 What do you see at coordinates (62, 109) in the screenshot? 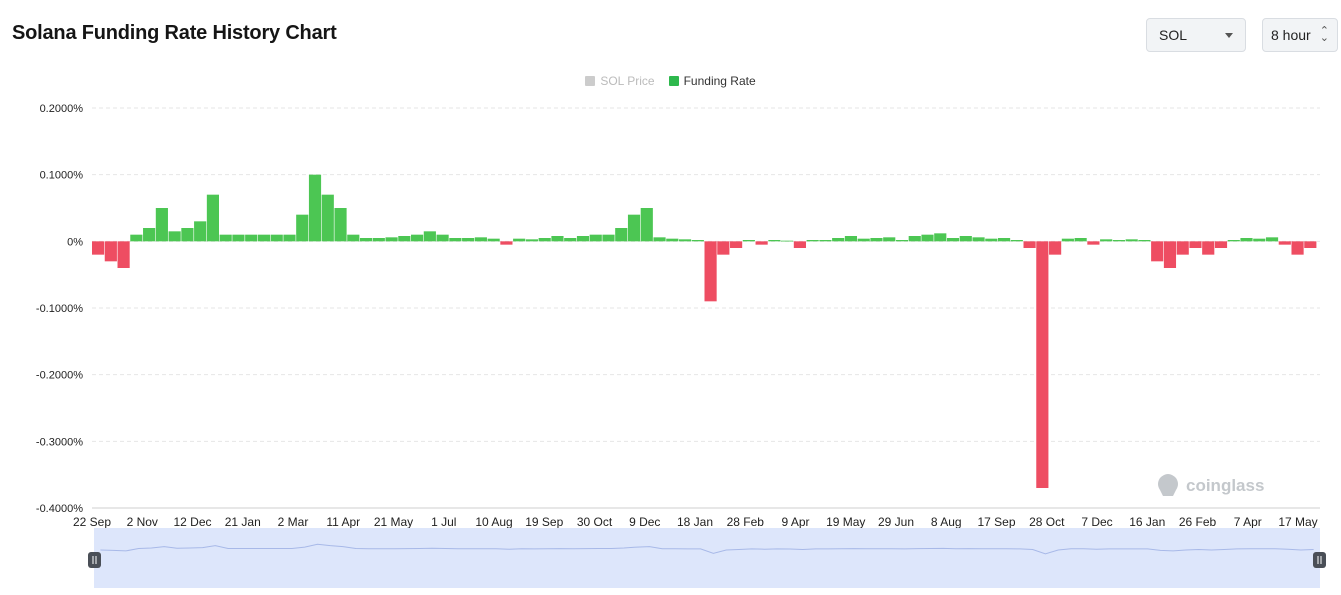
I see `y-tick-label: 0.2000%` at bounding box center [62, 109].